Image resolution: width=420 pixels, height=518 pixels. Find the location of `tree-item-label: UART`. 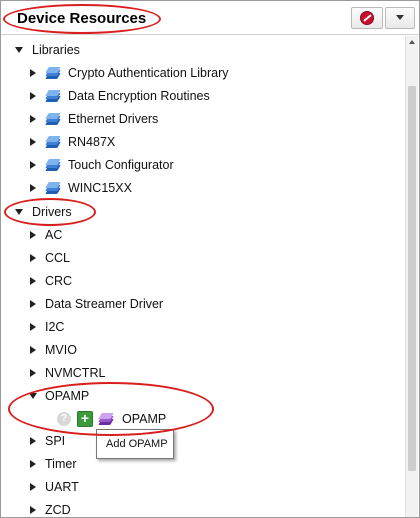

tree-item-label: UART is located at coordinates (62, 487).